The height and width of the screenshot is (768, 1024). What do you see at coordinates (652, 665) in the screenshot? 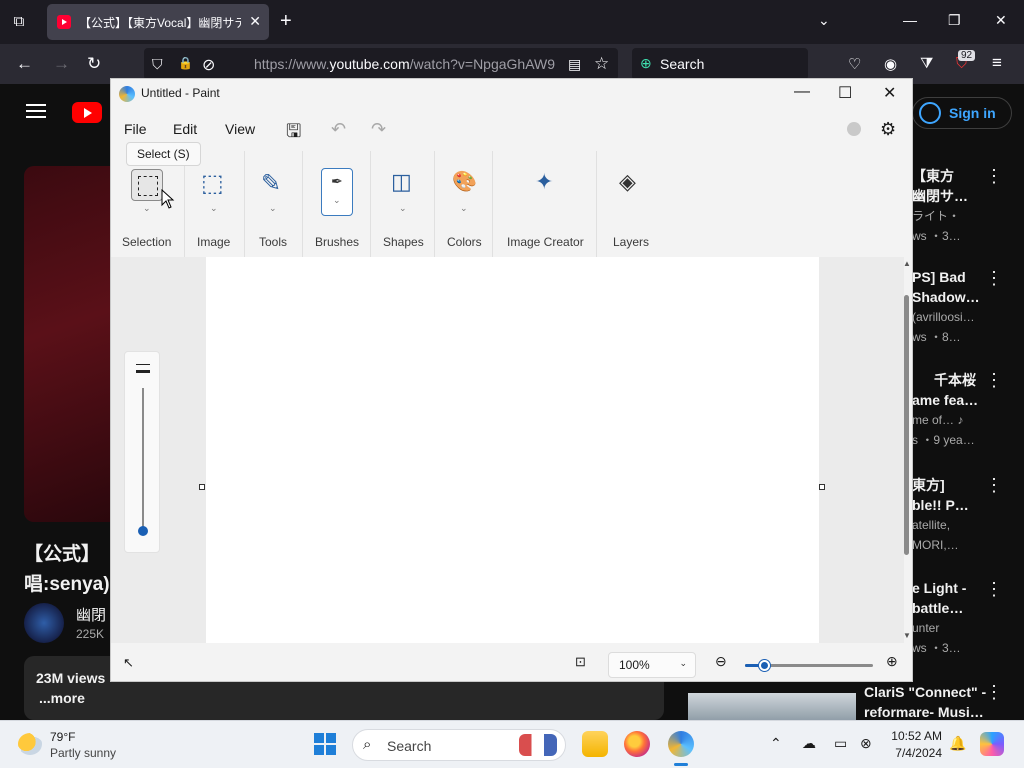
I see `zoom-select: 100% ⌄` at bounding box center [652, 665].